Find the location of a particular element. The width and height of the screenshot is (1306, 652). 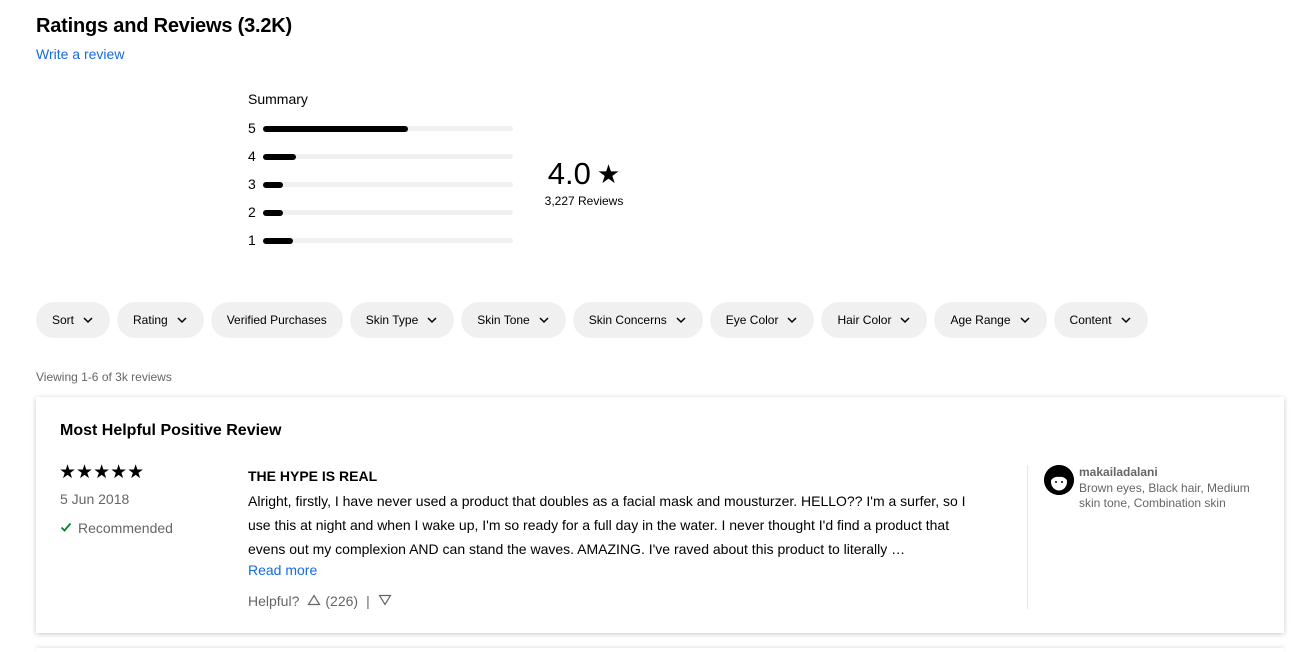

downvote-button is located at coordinates (385, 601).